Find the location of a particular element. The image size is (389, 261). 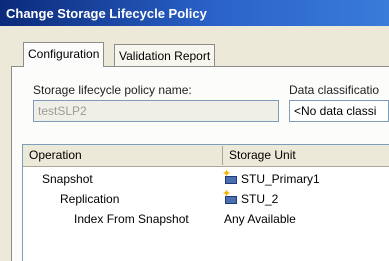

data-classification-dropdown: <No data classi is located at coordinates (339, 111).